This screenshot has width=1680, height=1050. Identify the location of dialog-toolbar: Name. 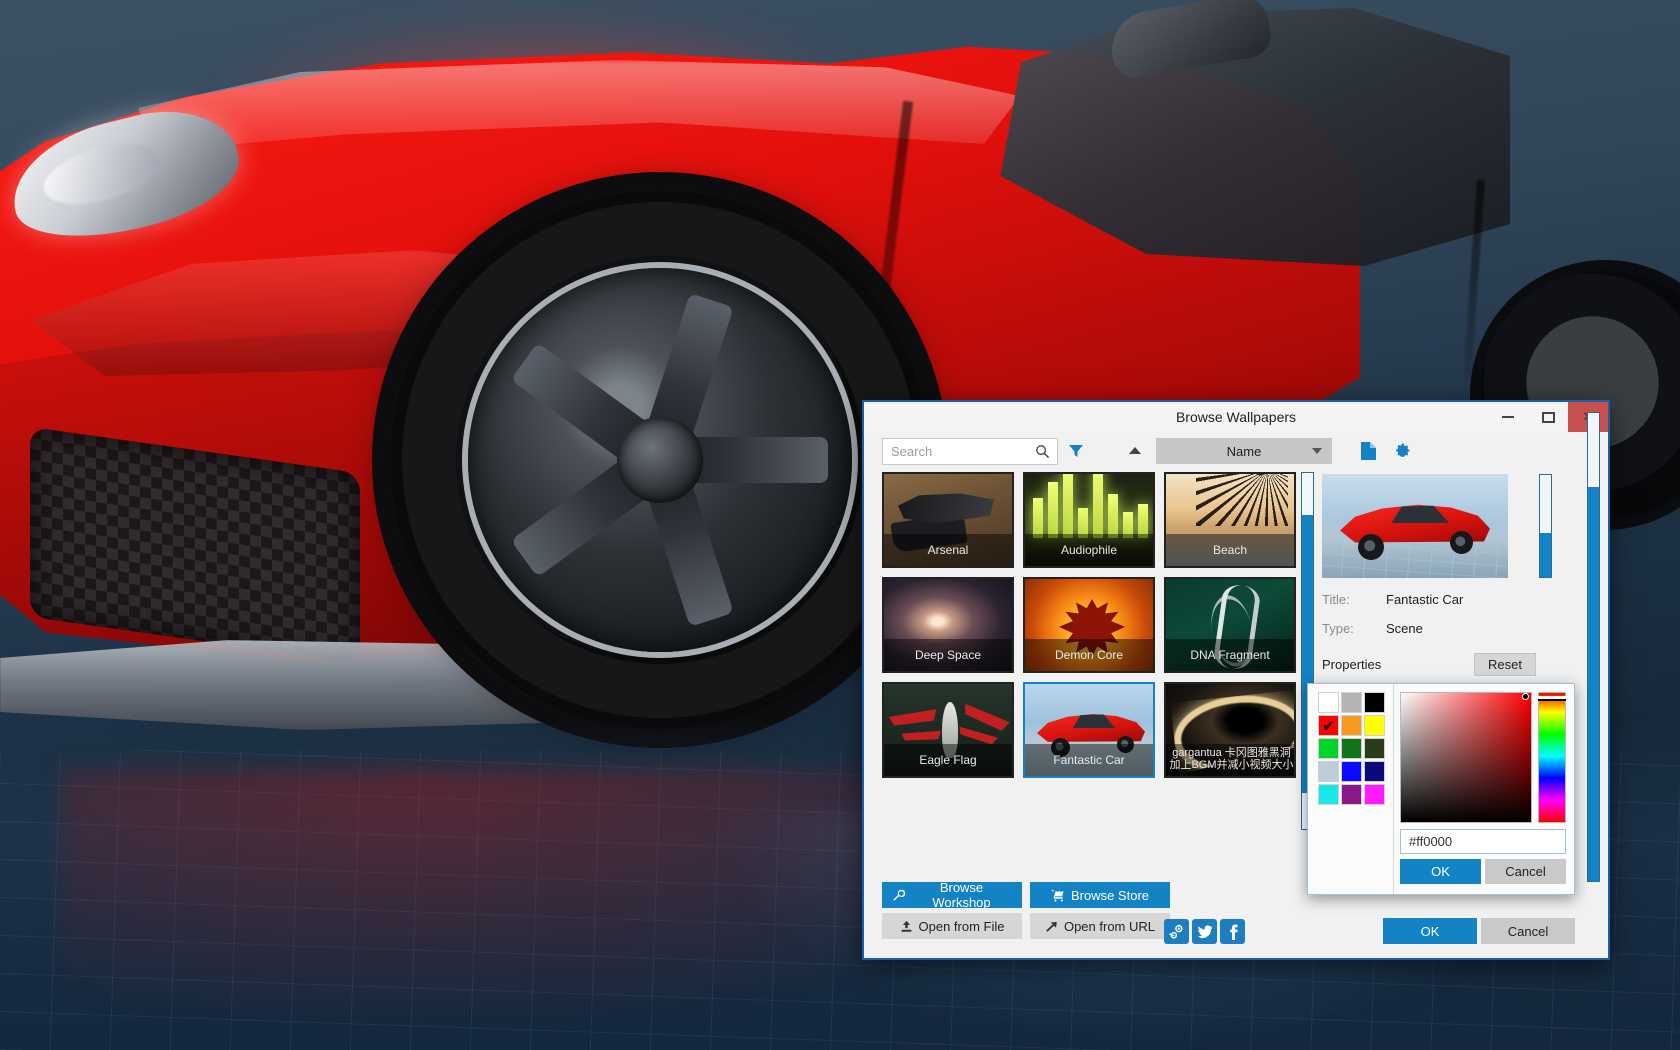
(1236, 452).